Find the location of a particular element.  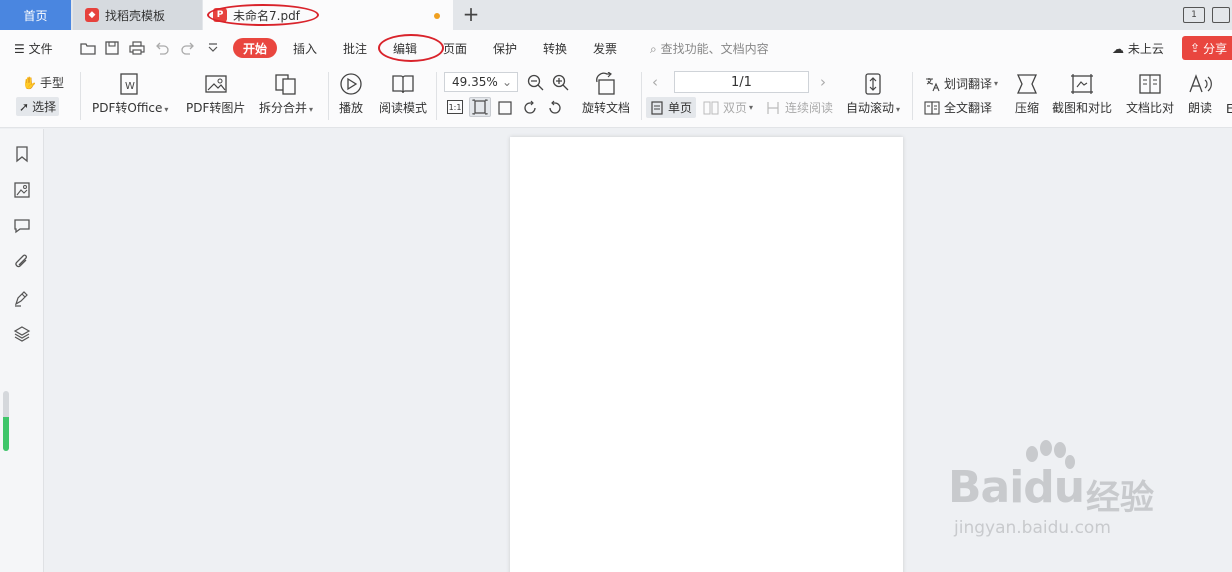

split-merge-button: 拆分合并 ▾ is located at coordinates (286, 94).